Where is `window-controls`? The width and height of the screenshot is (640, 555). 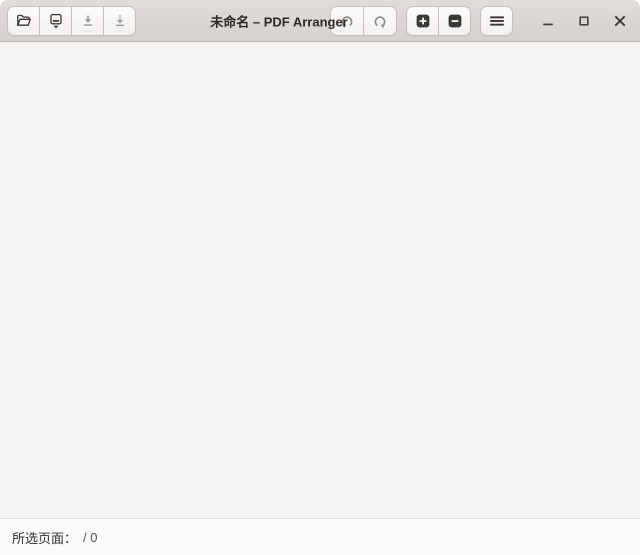
window-controls is located at coordinates (579, 21).